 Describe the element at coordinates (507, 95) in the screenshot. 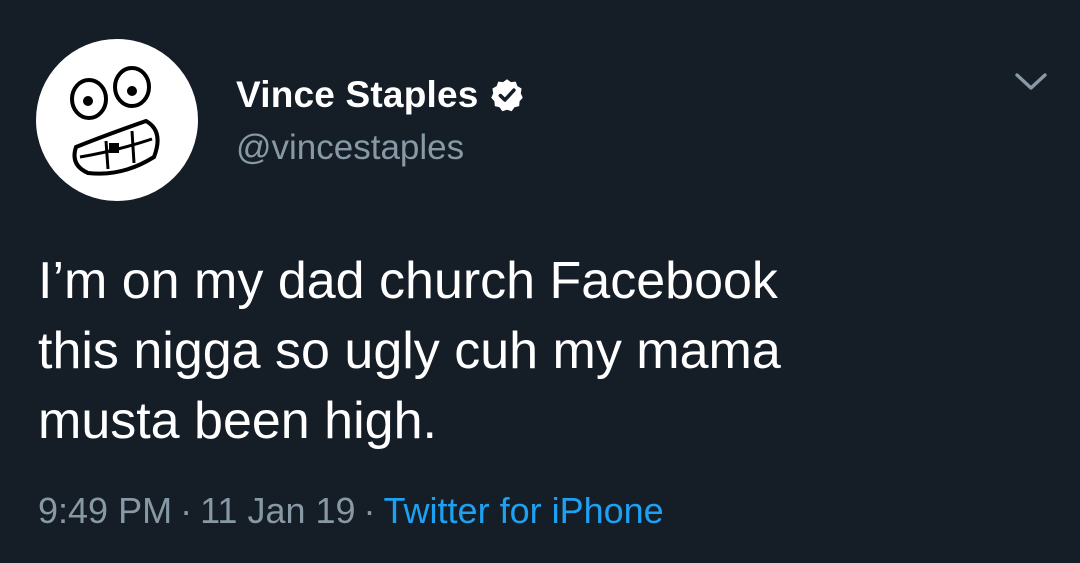

I see `verified-badge-icon` at that location.